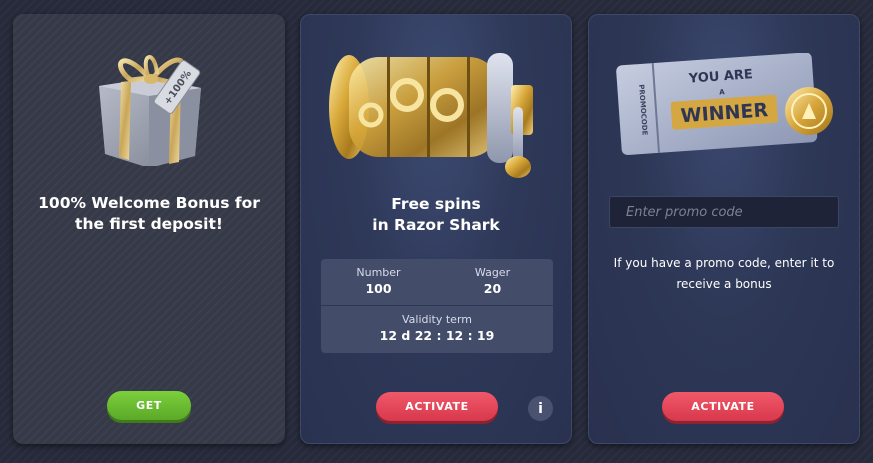 The image size is (873, 463). I want to click on get-button: GET, so click(149, 405).